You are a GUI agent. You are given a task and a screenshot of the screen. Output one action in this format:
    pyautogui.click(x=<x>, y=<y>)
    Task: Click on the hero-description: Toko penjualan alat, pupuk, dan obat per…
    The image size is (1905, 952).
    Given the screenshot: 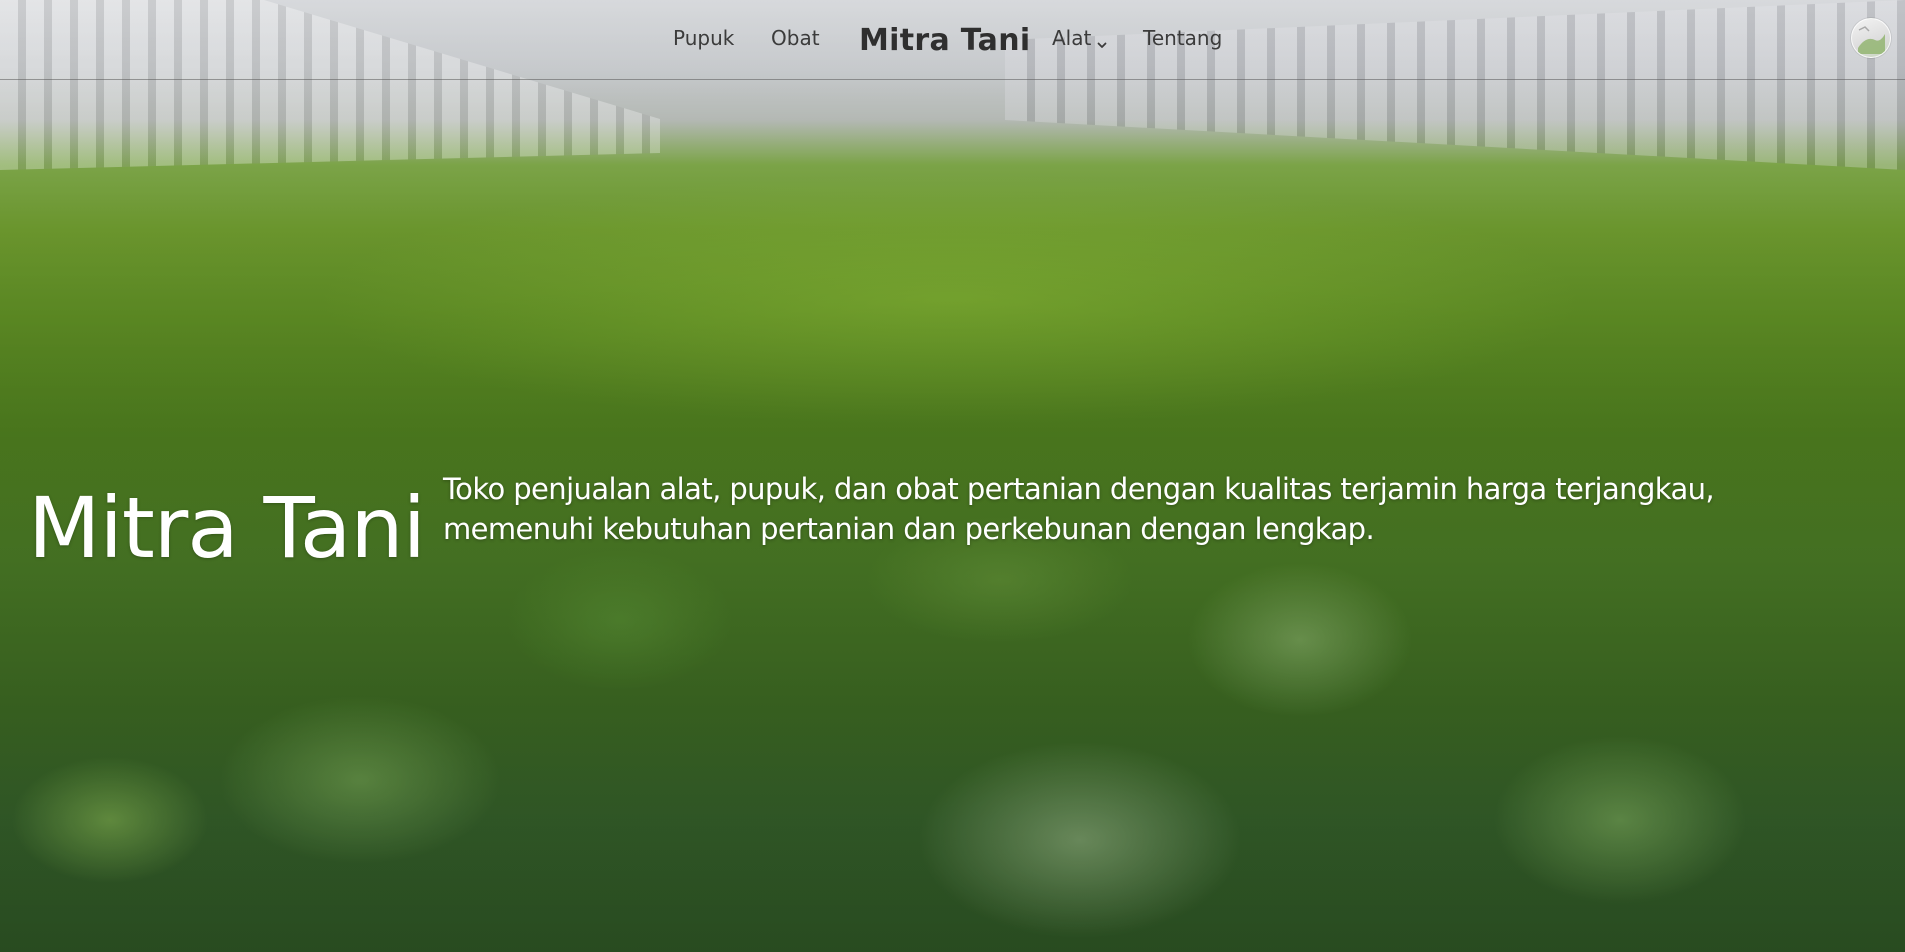 What is the action you would take?
    pyautogui.click(x=1168, y=509)
    